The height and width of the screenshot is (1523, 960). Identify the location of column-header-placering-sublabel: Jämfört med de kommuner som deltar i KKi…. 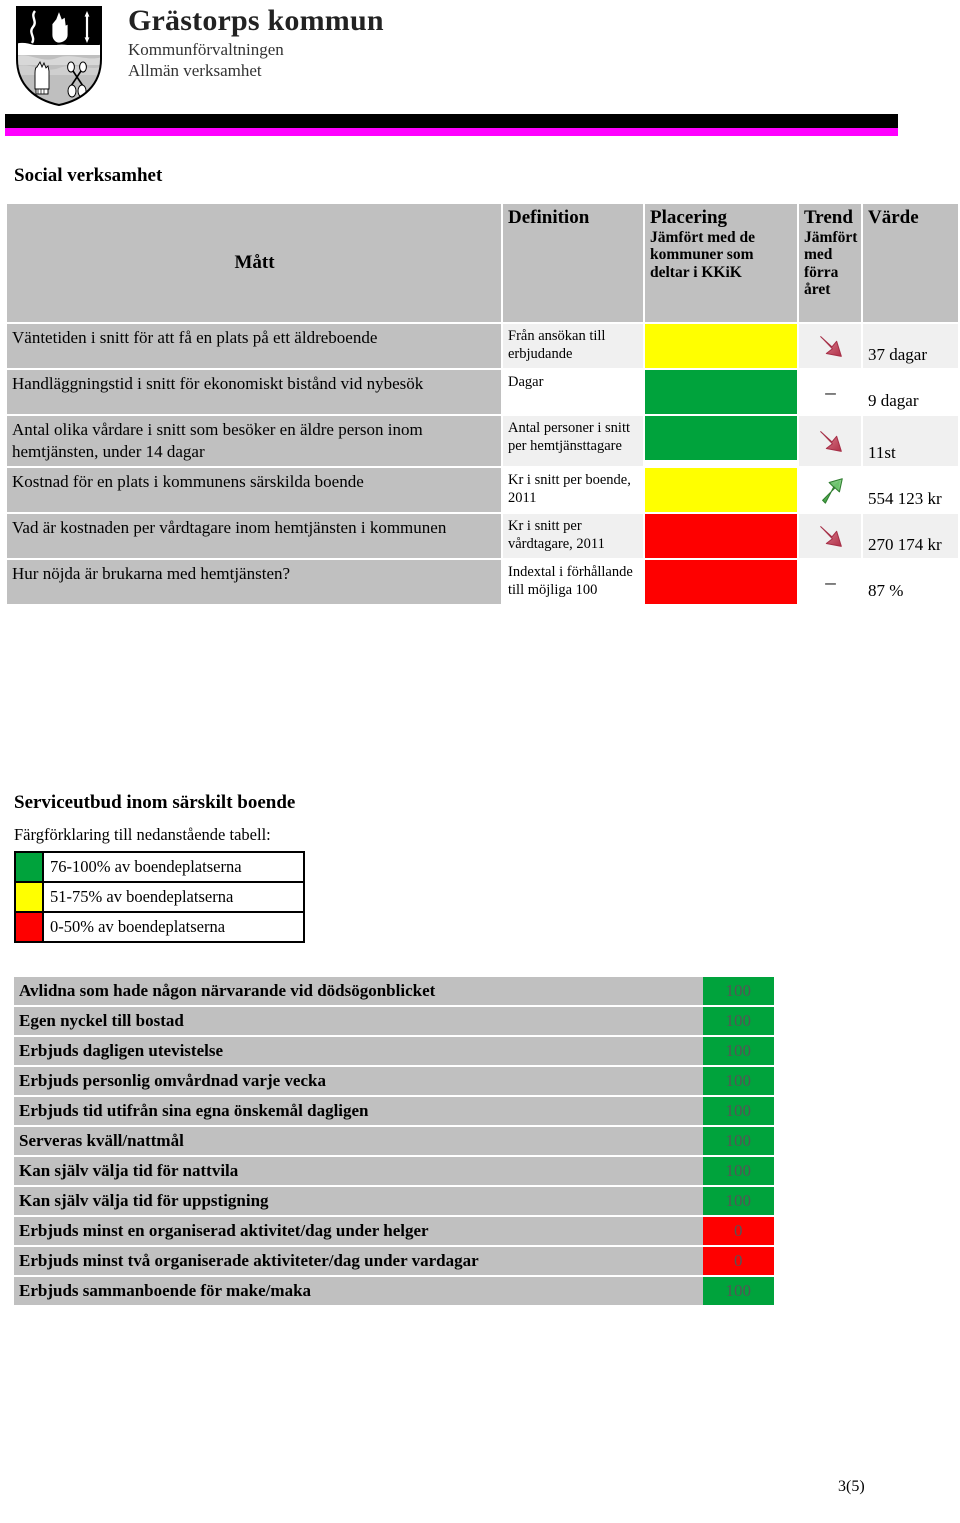
(703, 254).